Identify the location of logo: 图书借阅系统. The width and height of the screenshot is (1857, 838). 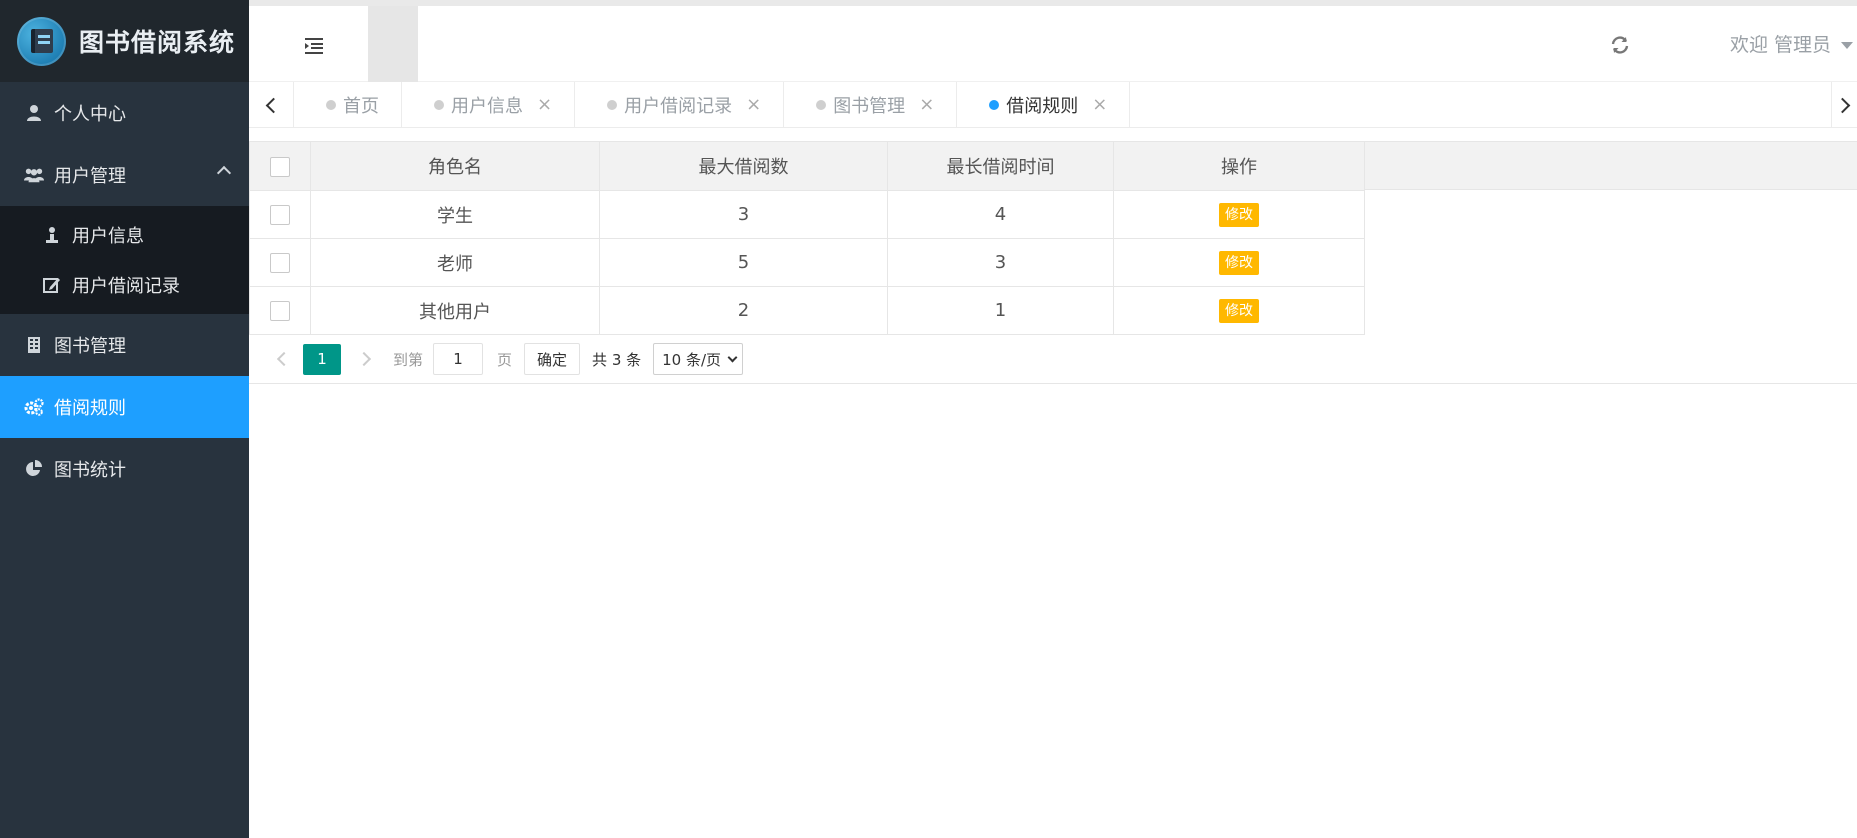
(124, 41).